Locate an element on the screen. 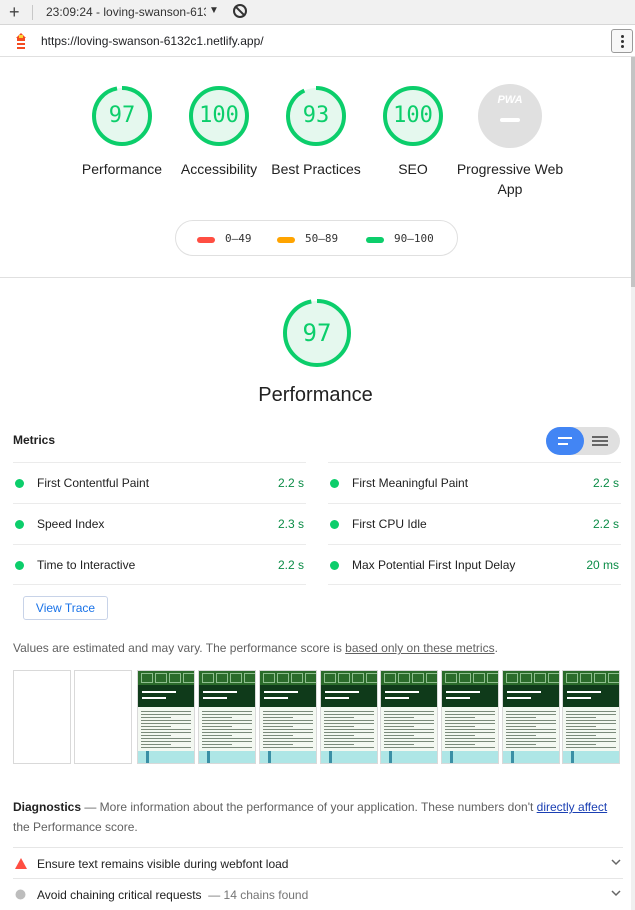 Image resolution: width=635 pixels, height=910 pixels. gauge-best-practices: 93 is located at coordinates (316, 116).